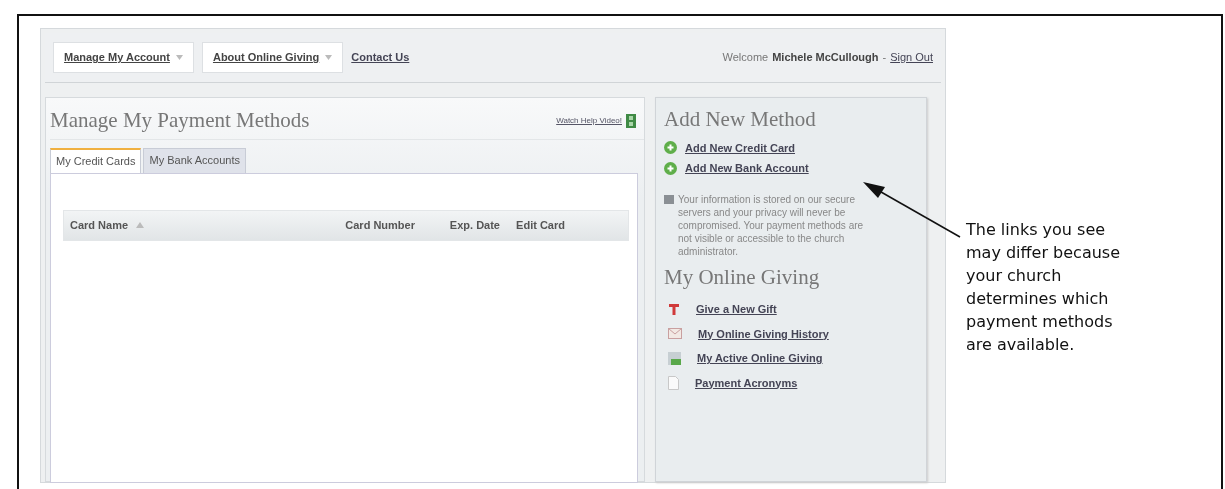 This screenshot has height=489, width=1225. What do you see at coordinates (457, 225) in the screenshot?
I see `column-header: Exp. Date` at bounding box center [457, 225].